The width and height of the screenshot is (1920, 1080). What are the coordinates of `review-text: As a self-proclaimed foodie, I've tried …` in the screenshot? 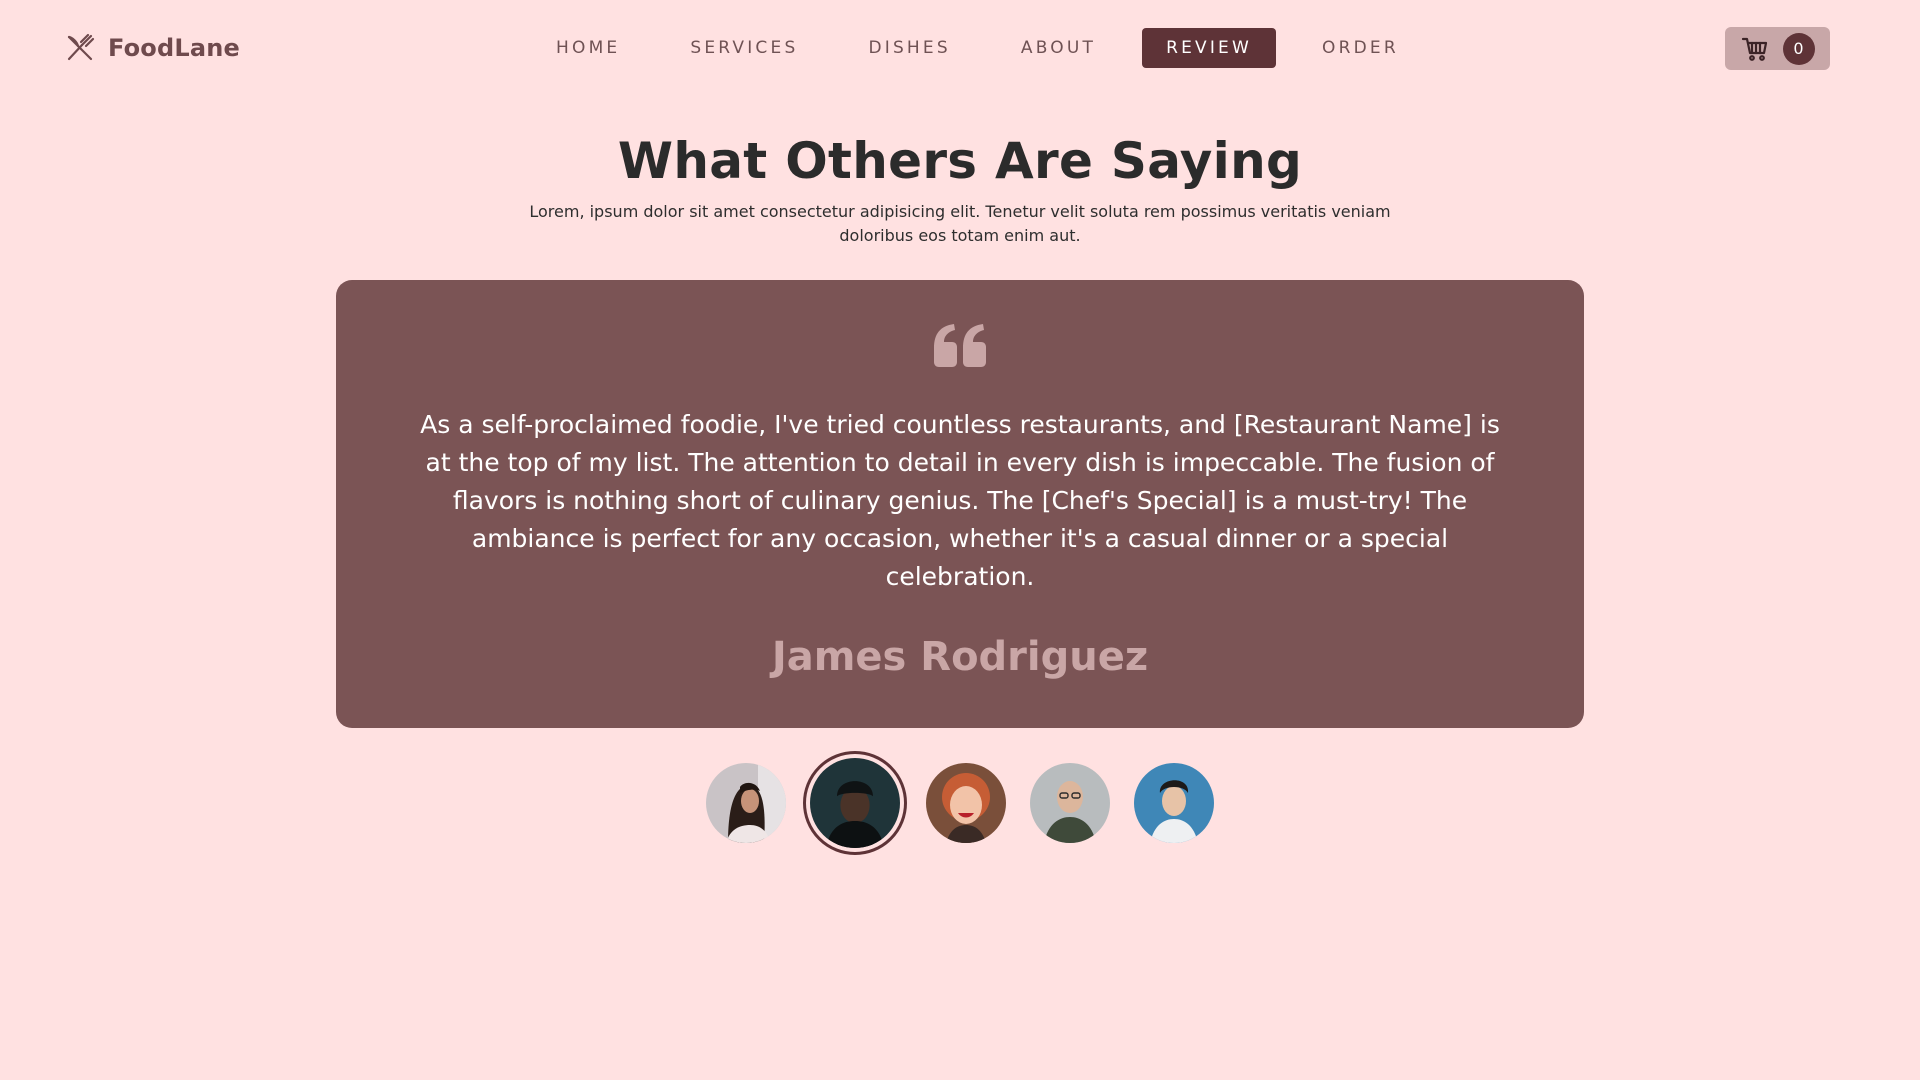 It's located at (960, 500).